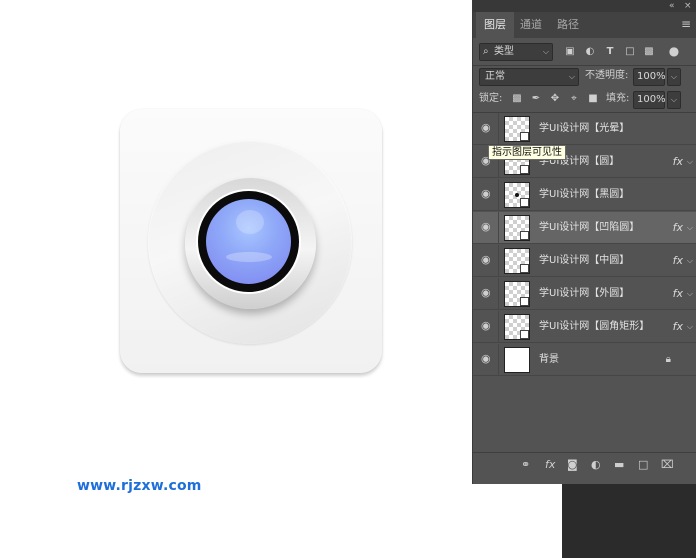 The image size is (696, 558). What do you see at coordinates (250, 222) in the screenshot?
I see `lens-glare-shape` at bounding box center [250, 222].